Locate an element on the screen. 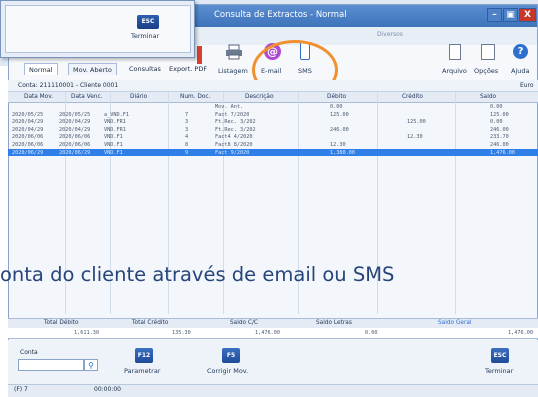  table-cell: 233.70 is located at coordinates (499, 137).